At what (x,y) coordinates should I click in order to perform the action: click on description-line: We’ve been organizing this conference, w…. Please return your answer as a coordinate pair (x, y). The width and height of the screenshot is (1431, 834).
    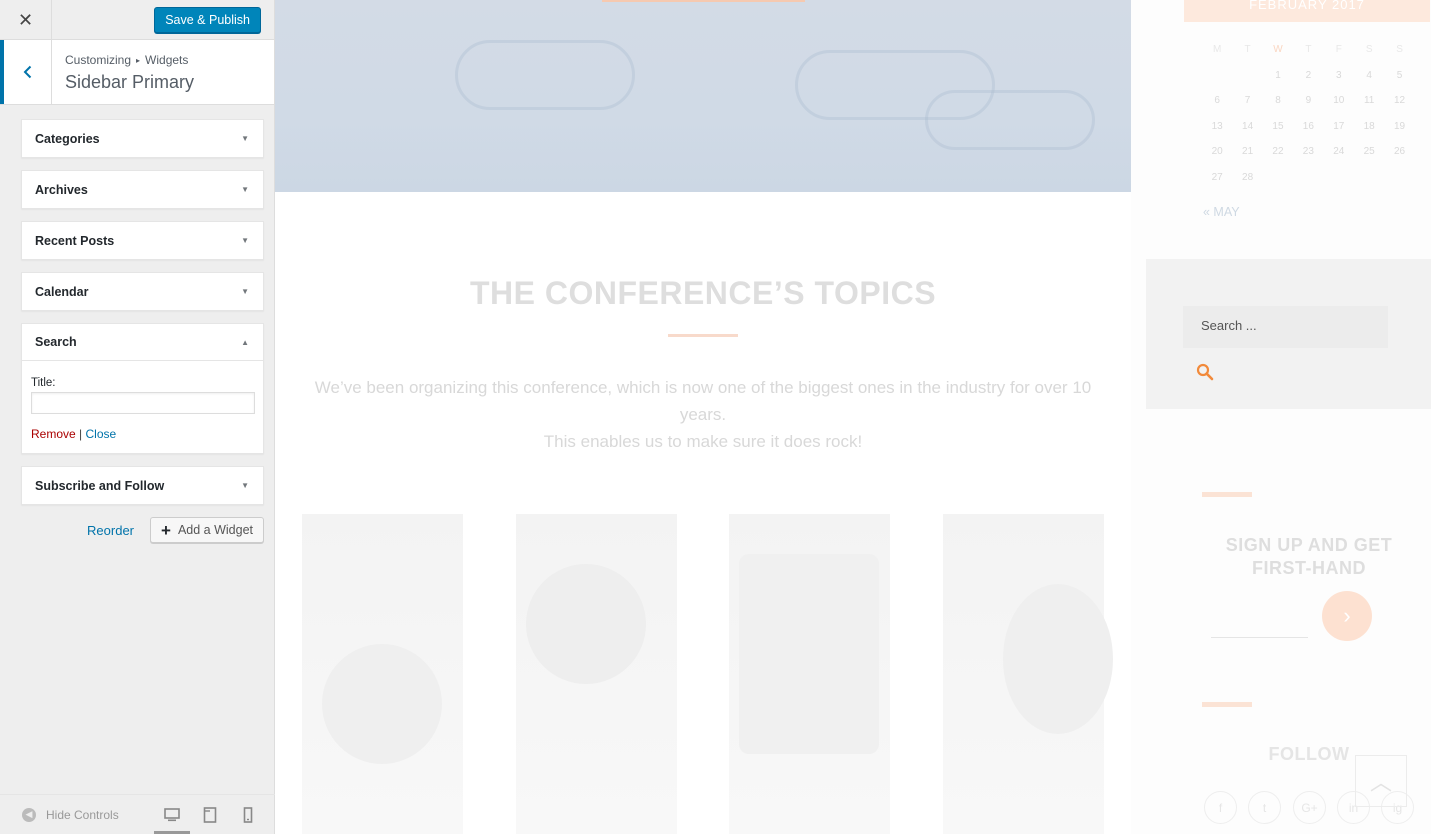
    Looking at the image, I should click on (703, 401).